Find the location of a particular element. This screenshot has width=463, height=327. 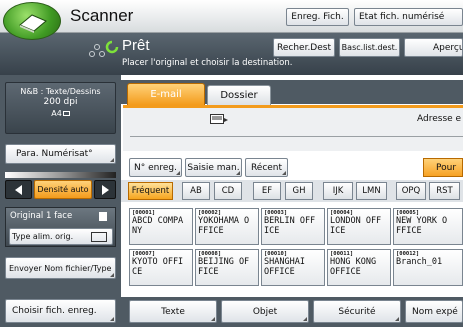

destination-entry: [00008] BEIJING OF FICE is located at coordinates (227, 267).